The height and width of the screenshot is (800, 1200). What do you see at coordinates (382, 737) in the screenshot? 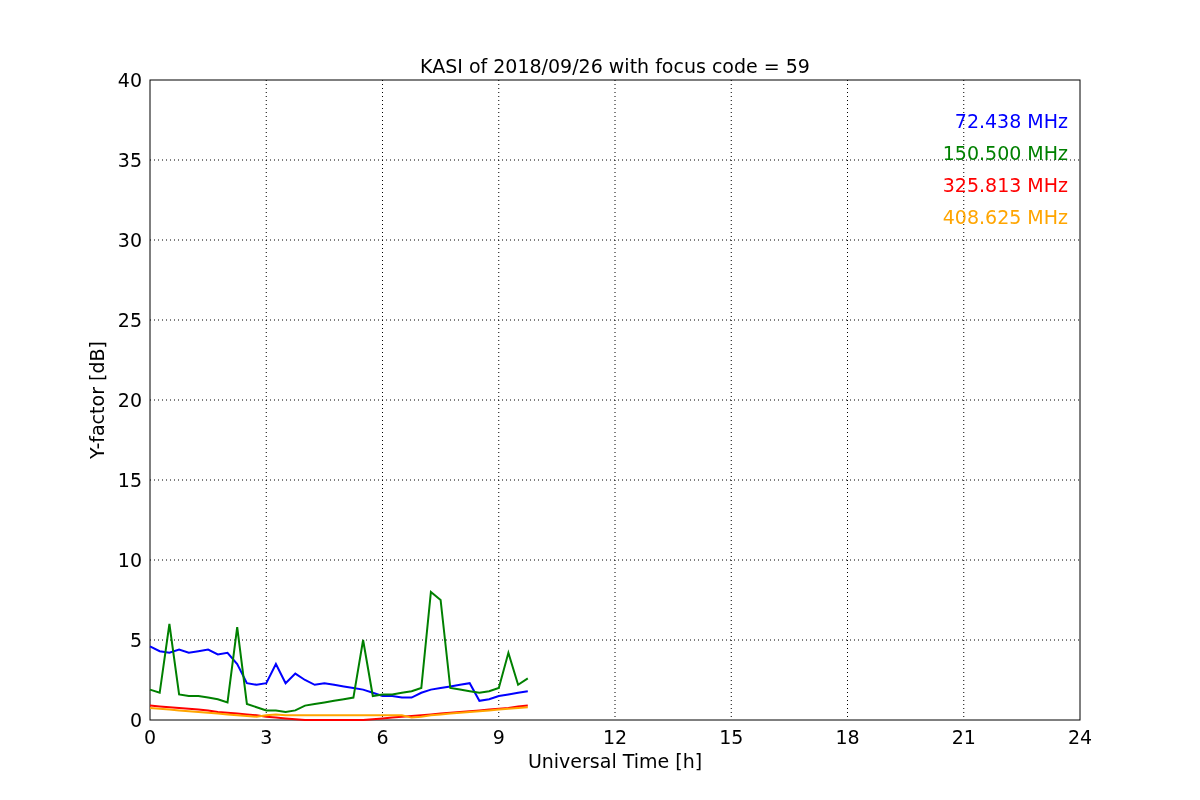
I see `x-tick-label: 6` at bounding box center [382, 737].